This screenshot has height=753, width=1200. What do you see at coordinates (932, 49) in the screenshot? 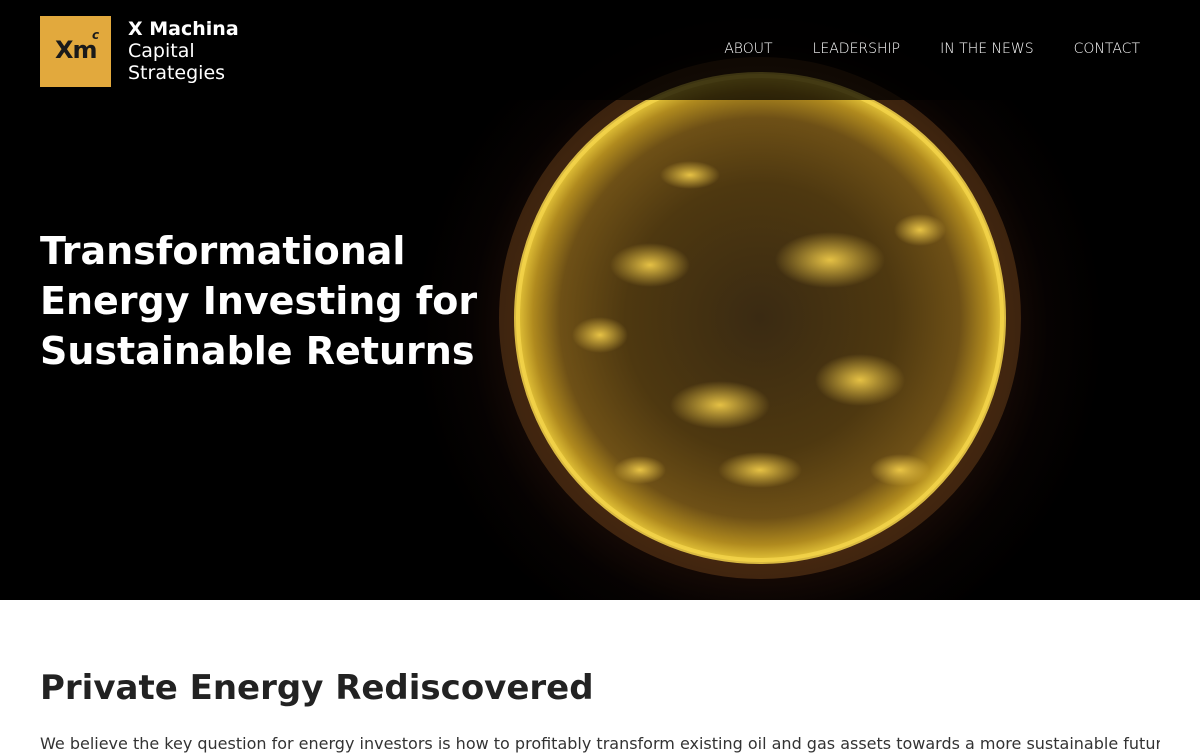
I see `main-nav: ABOUT LEADERSHIP IN THE NEWS CONTACT` at bounding box center [932, 49].